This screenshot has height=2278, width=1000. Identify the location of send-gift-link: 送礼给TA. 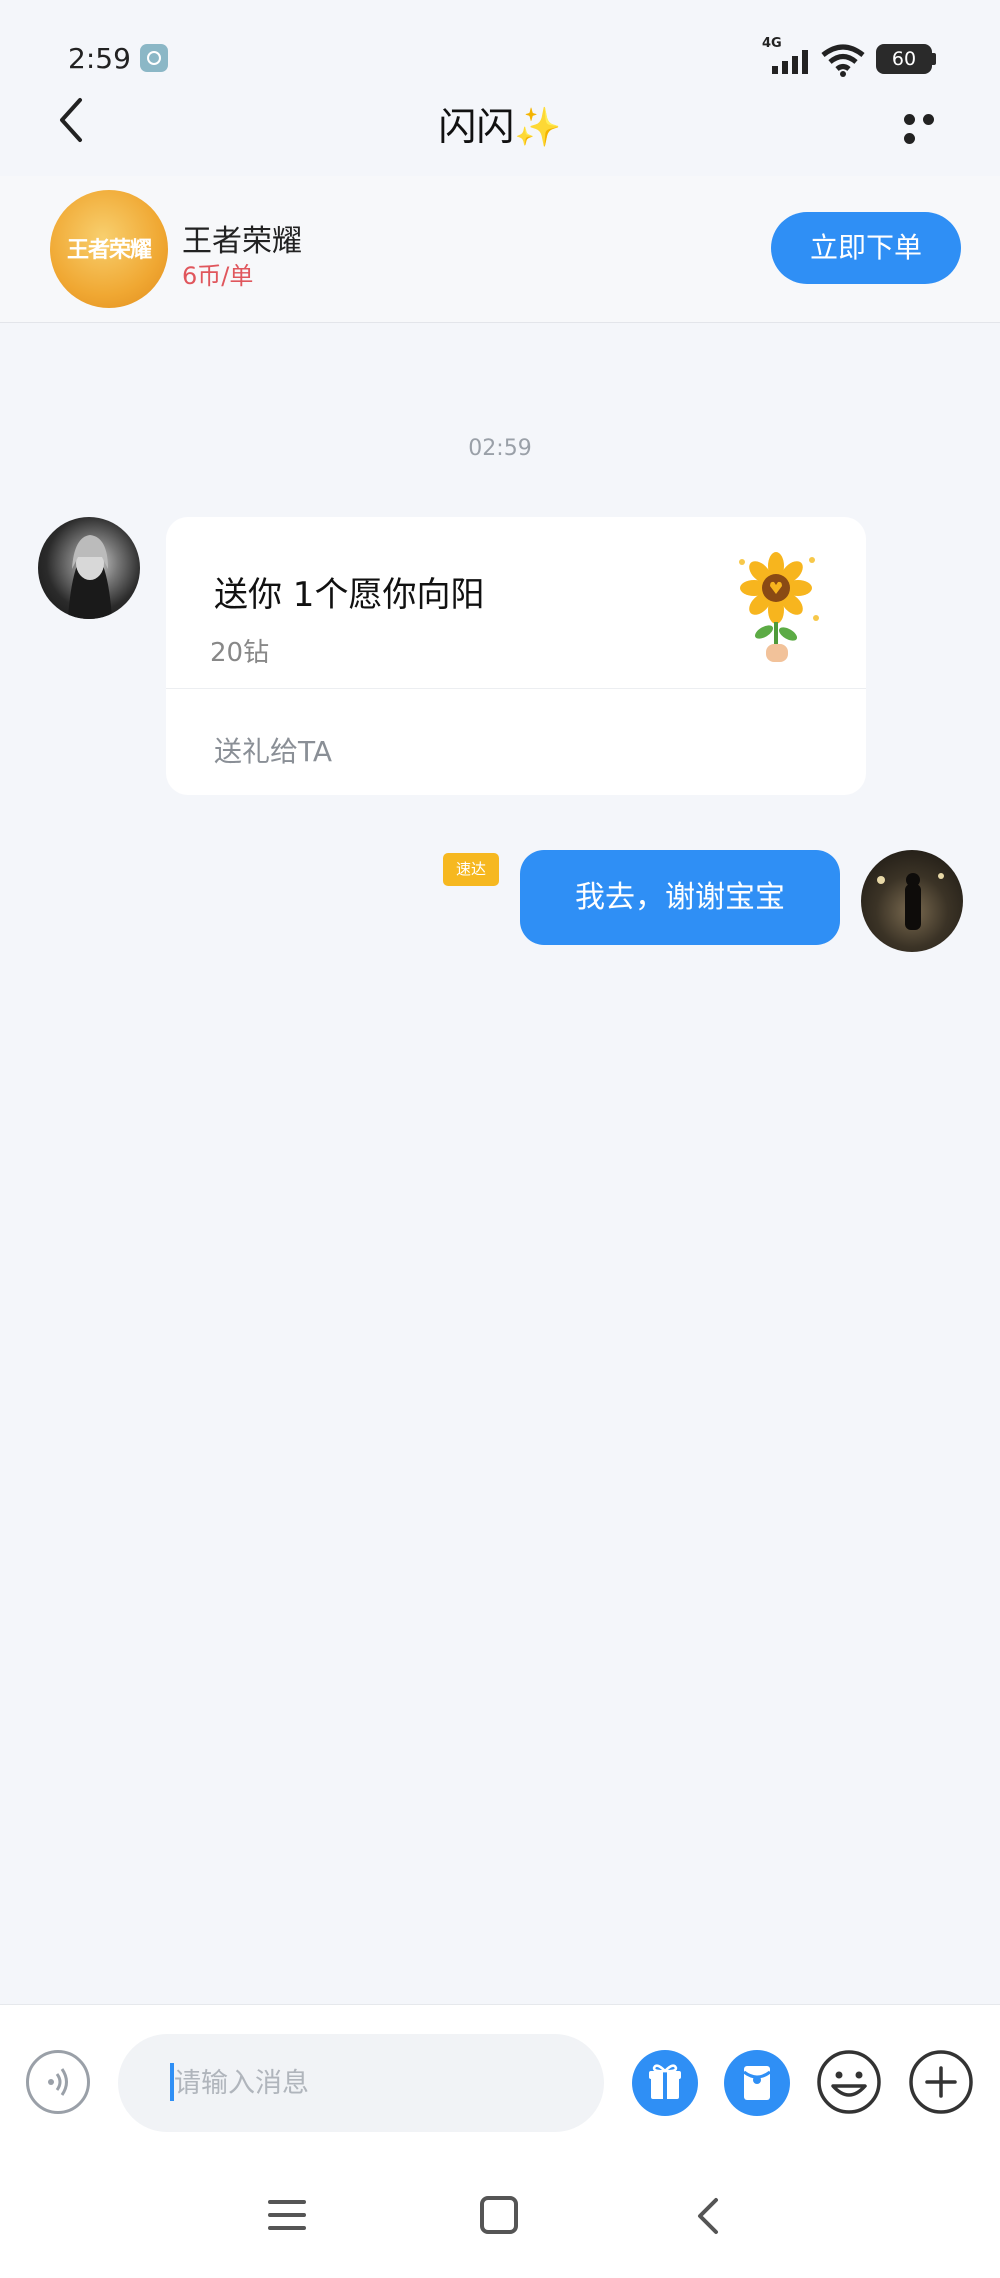
(273, 750).